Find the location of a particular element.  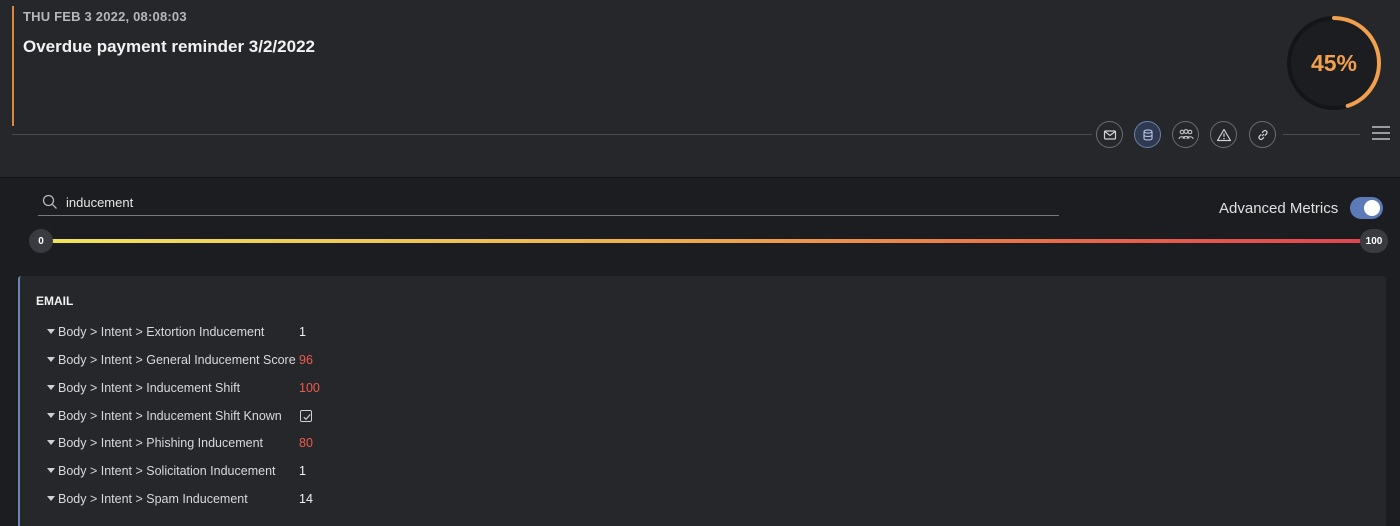

link-icon is located at coordinates (1262, 134).